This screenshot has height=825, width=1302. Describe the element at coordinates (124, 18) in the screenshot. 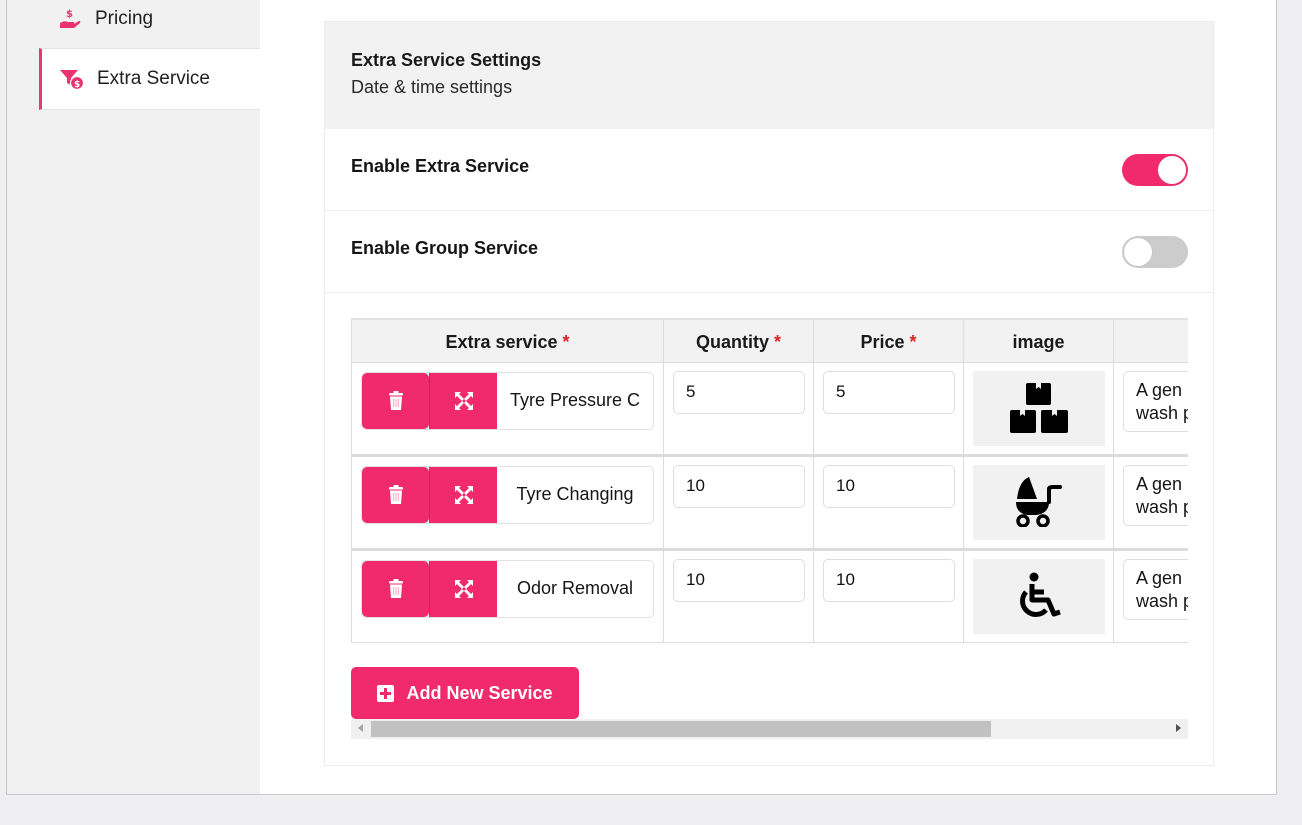

I see `sidebar-item-label: Pricing` at that location.